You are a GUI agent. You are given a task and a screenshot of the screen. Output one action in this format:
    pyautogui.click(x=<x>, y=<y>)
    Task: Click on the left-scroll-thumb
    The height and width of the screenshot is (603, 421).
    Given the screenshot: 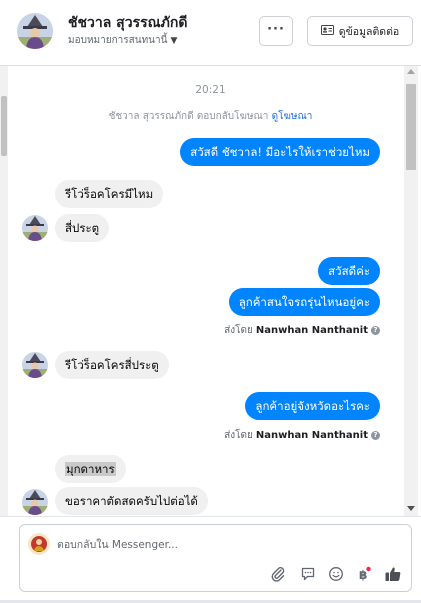 What is the action you would take?
    pyautogui.click(x=4, y=126)
    